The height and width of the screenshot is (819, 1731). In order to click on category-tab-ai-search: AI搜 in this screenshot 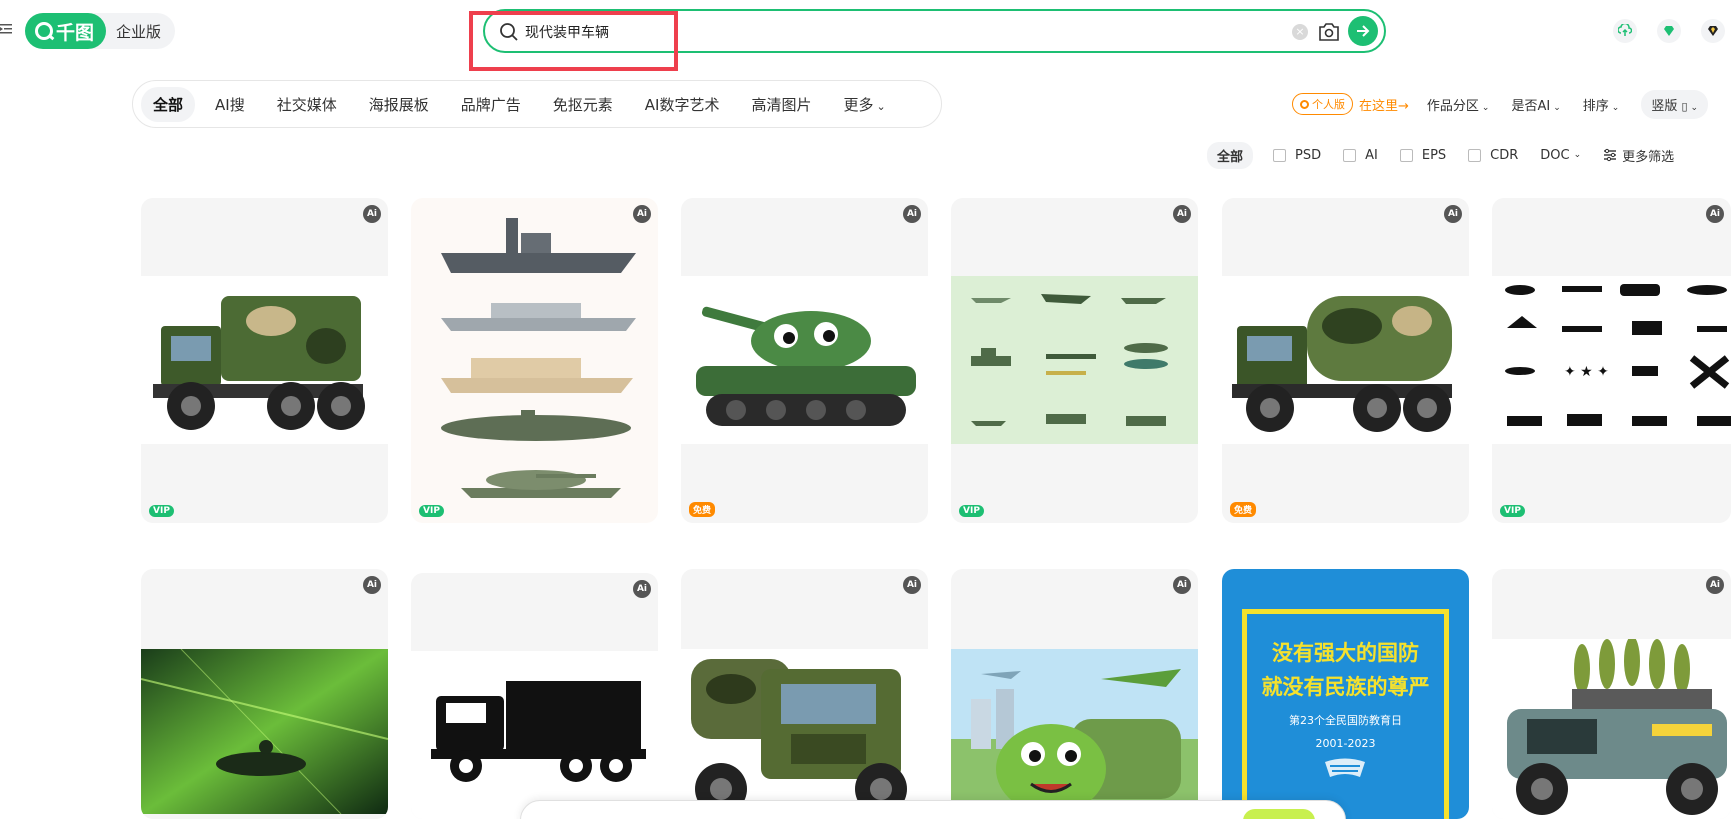, I will do `click(230, 104)`.